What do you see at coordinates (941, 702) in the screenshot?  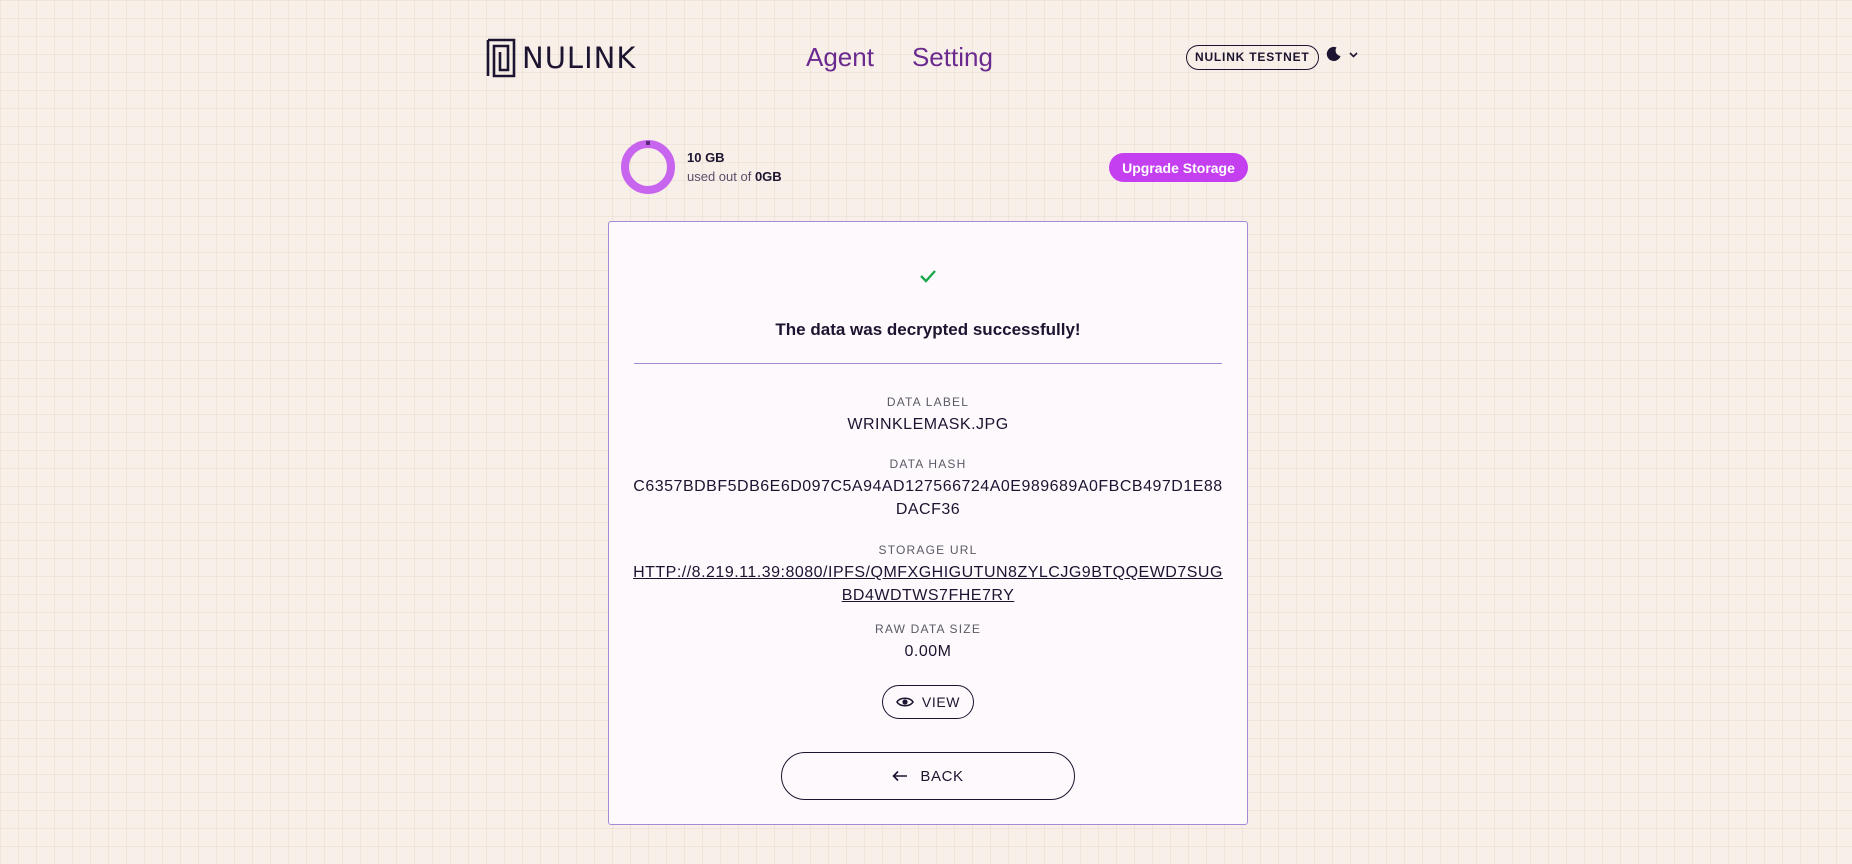 I see `view-label: VIEW` at bounding box center [941, 702].